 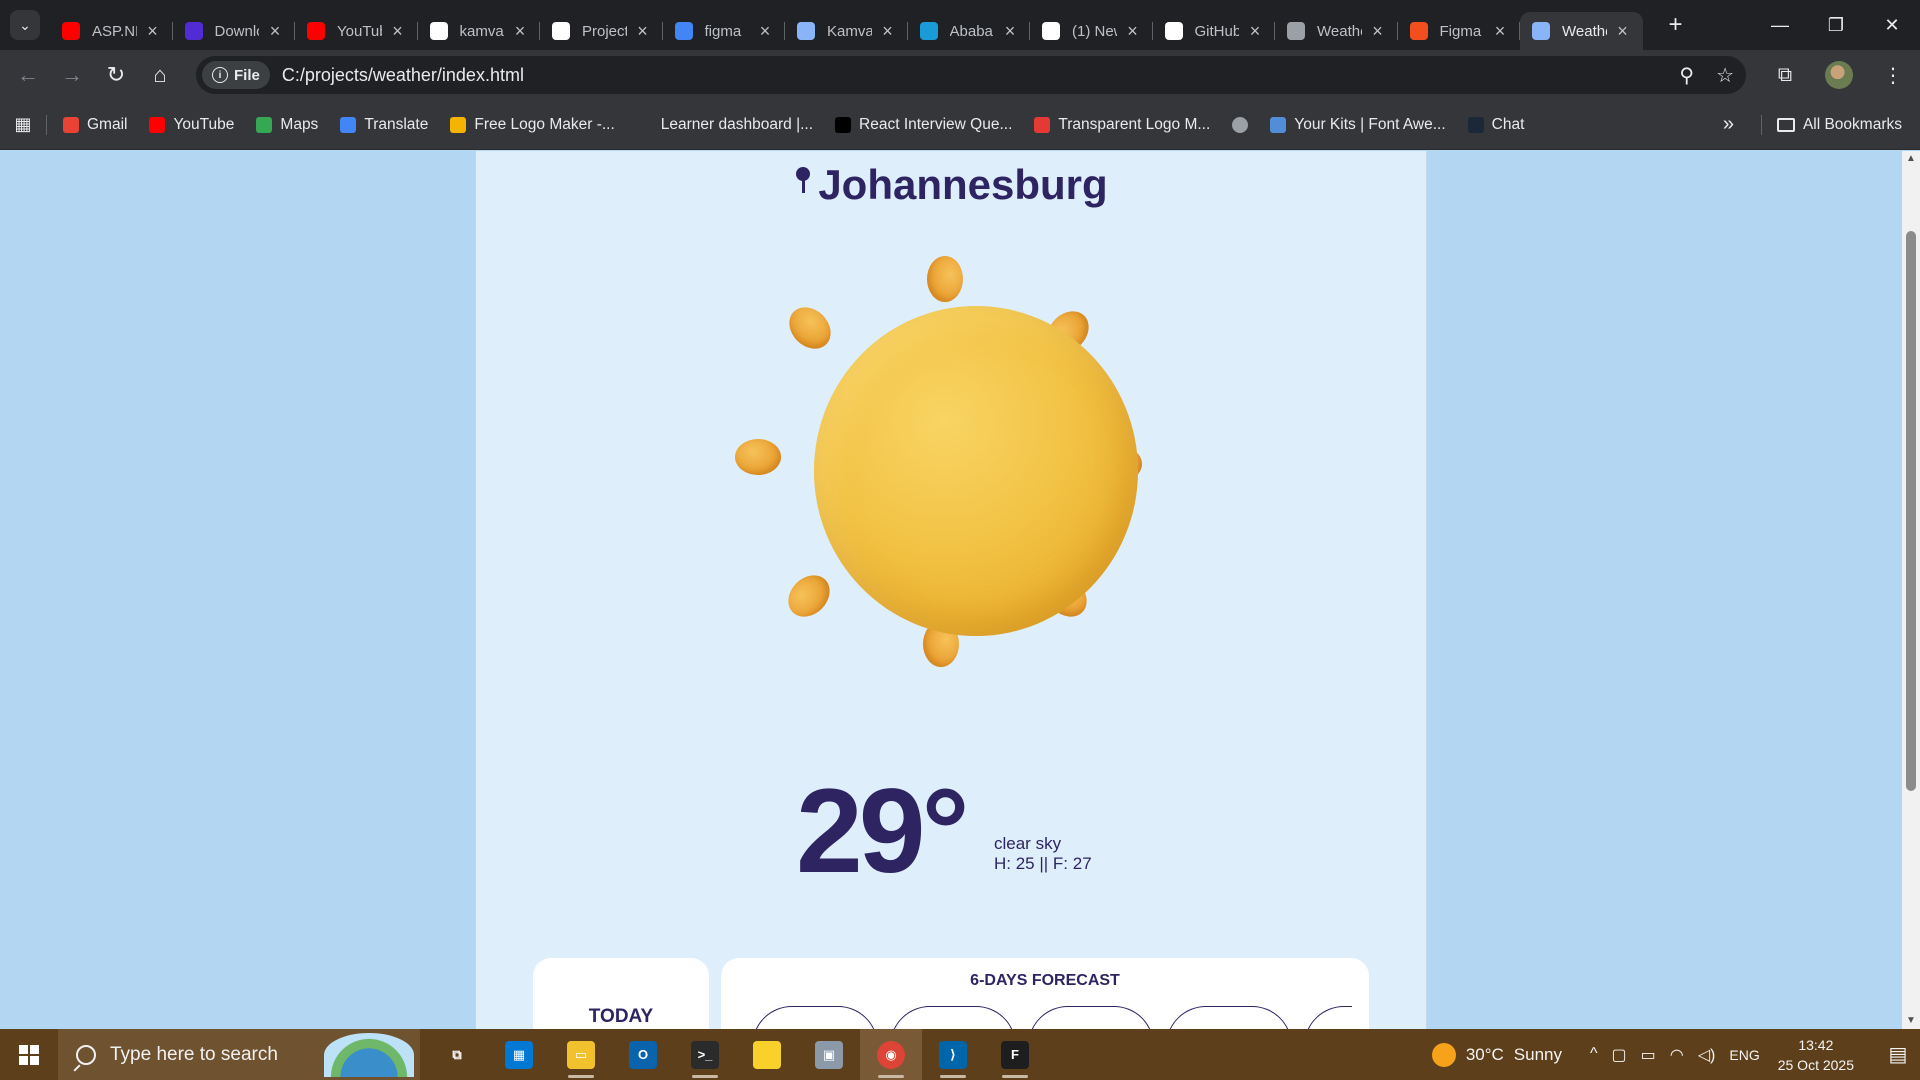 I want to click on meet-now-icon: ▢, so click(x=1619, y=1055).